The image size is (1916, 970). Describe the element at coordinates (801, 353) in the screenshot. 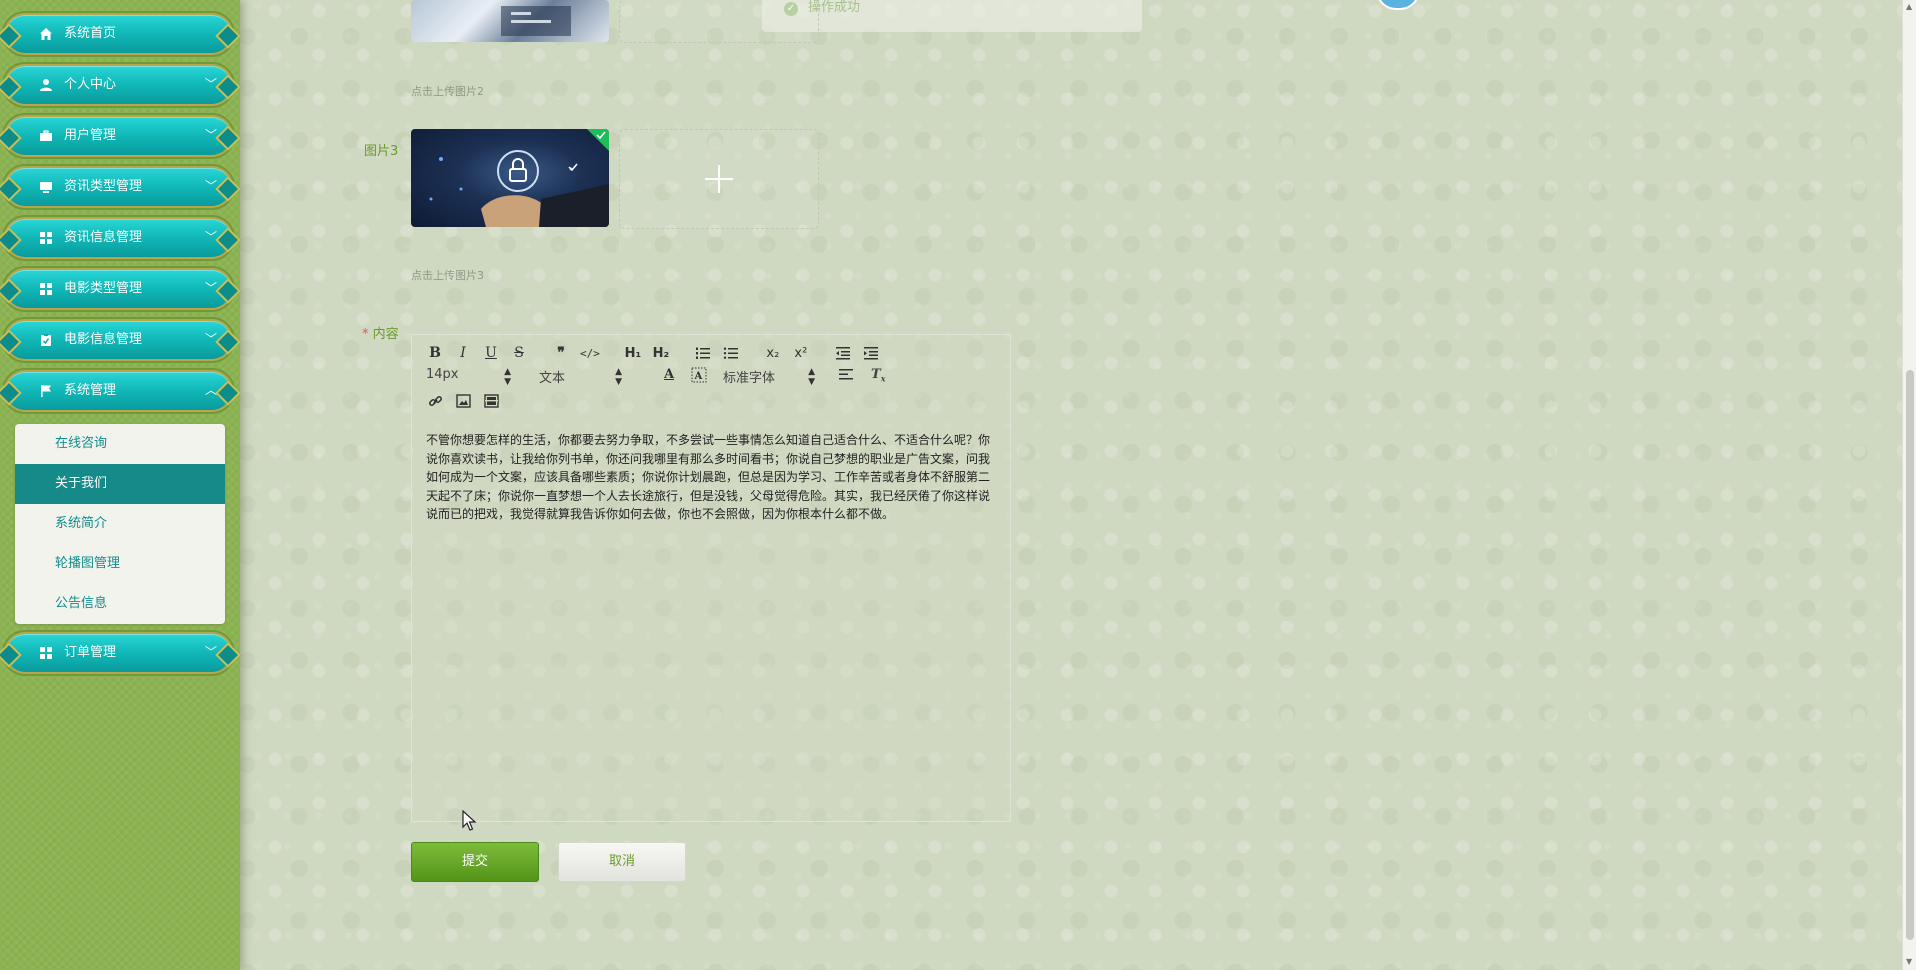

I see `superscript-icon: x²` at that location.